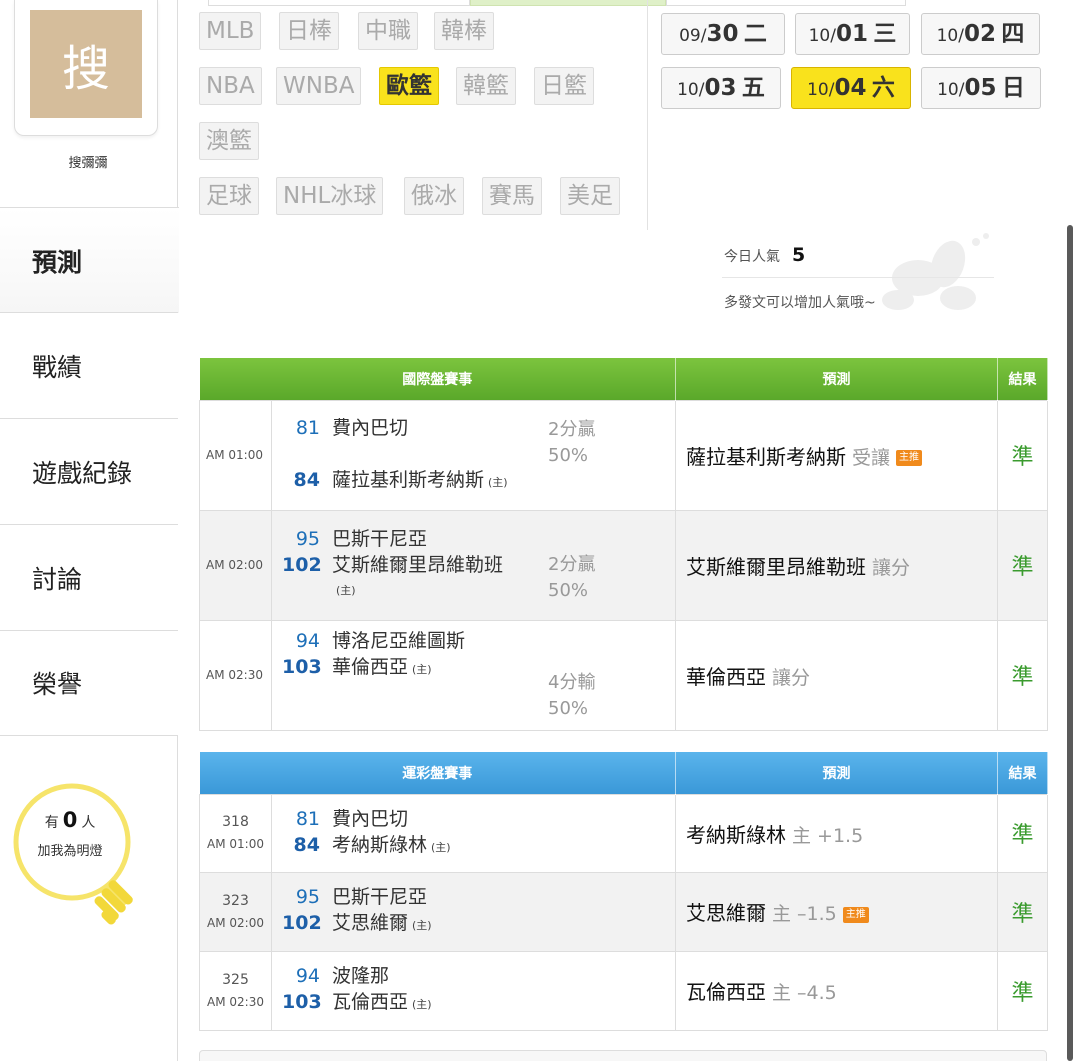 This screenshot has height=1061, width=1080. Describe the element at coordinates (721, 88) in the screenshot. I see `date-button-1003: 10/03 五` at that location.